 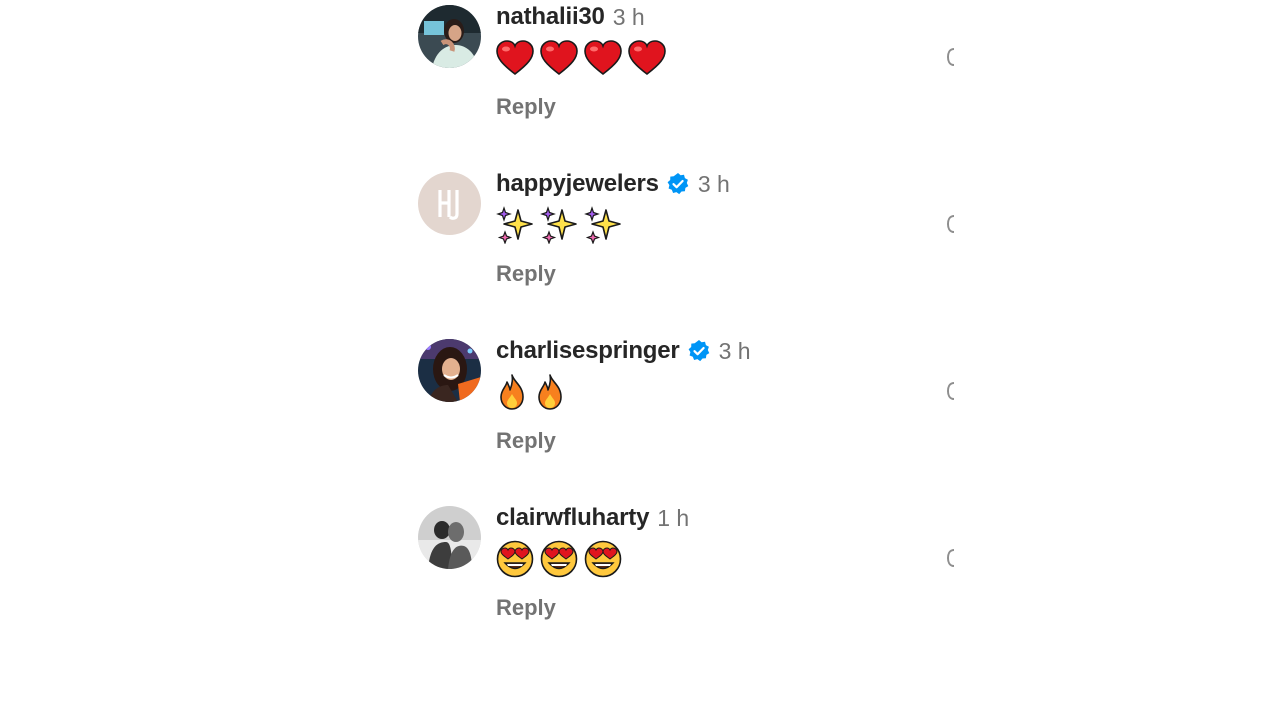 What do you see at coordinates (550, 17) in the screenshot?
I see `comment-username: nathalii30` at bounding box center [550, 17].